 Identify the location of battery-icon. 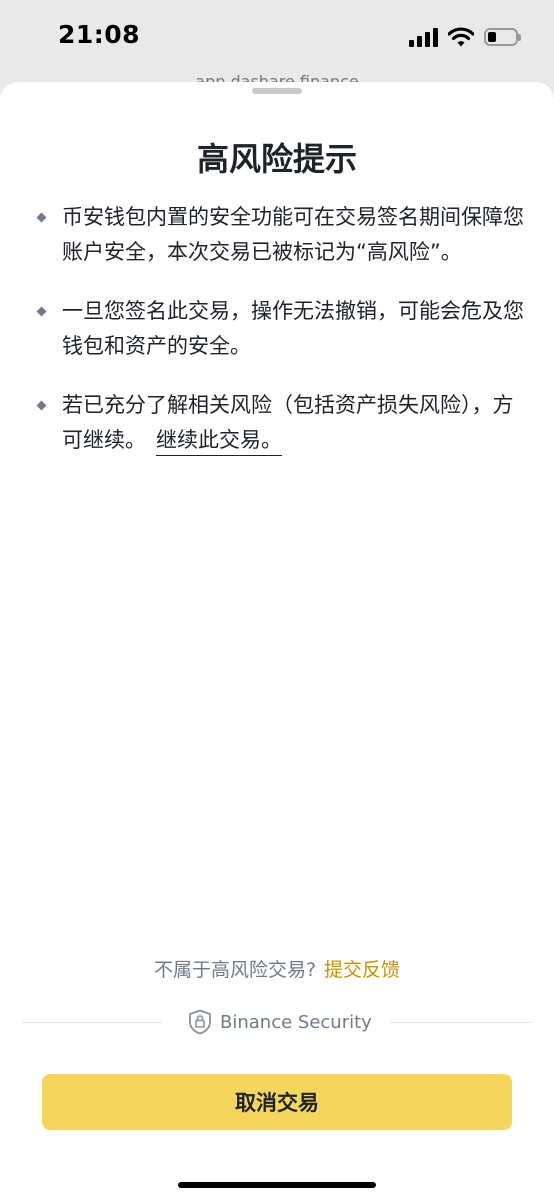
(502, 37).